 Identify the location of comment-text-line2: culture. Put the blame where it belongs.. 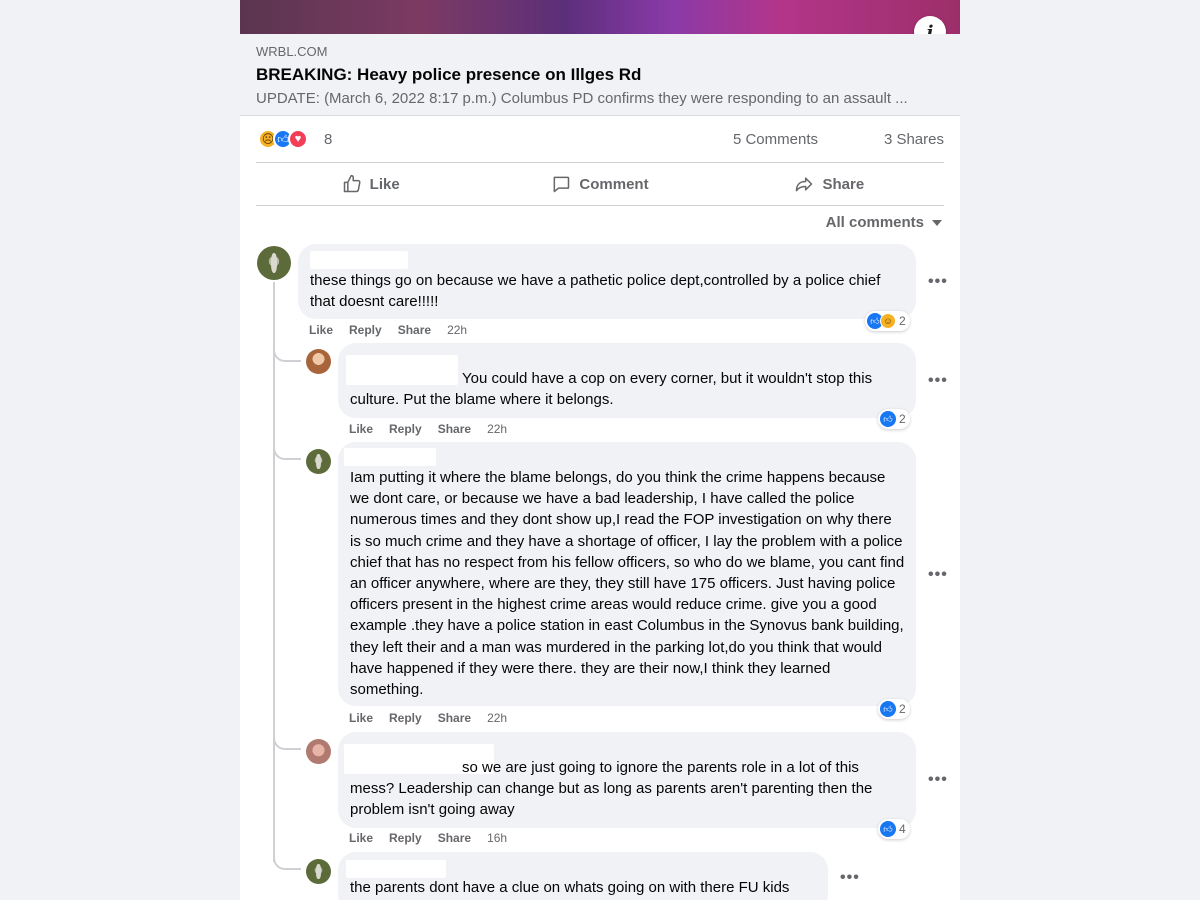
(482, 399).